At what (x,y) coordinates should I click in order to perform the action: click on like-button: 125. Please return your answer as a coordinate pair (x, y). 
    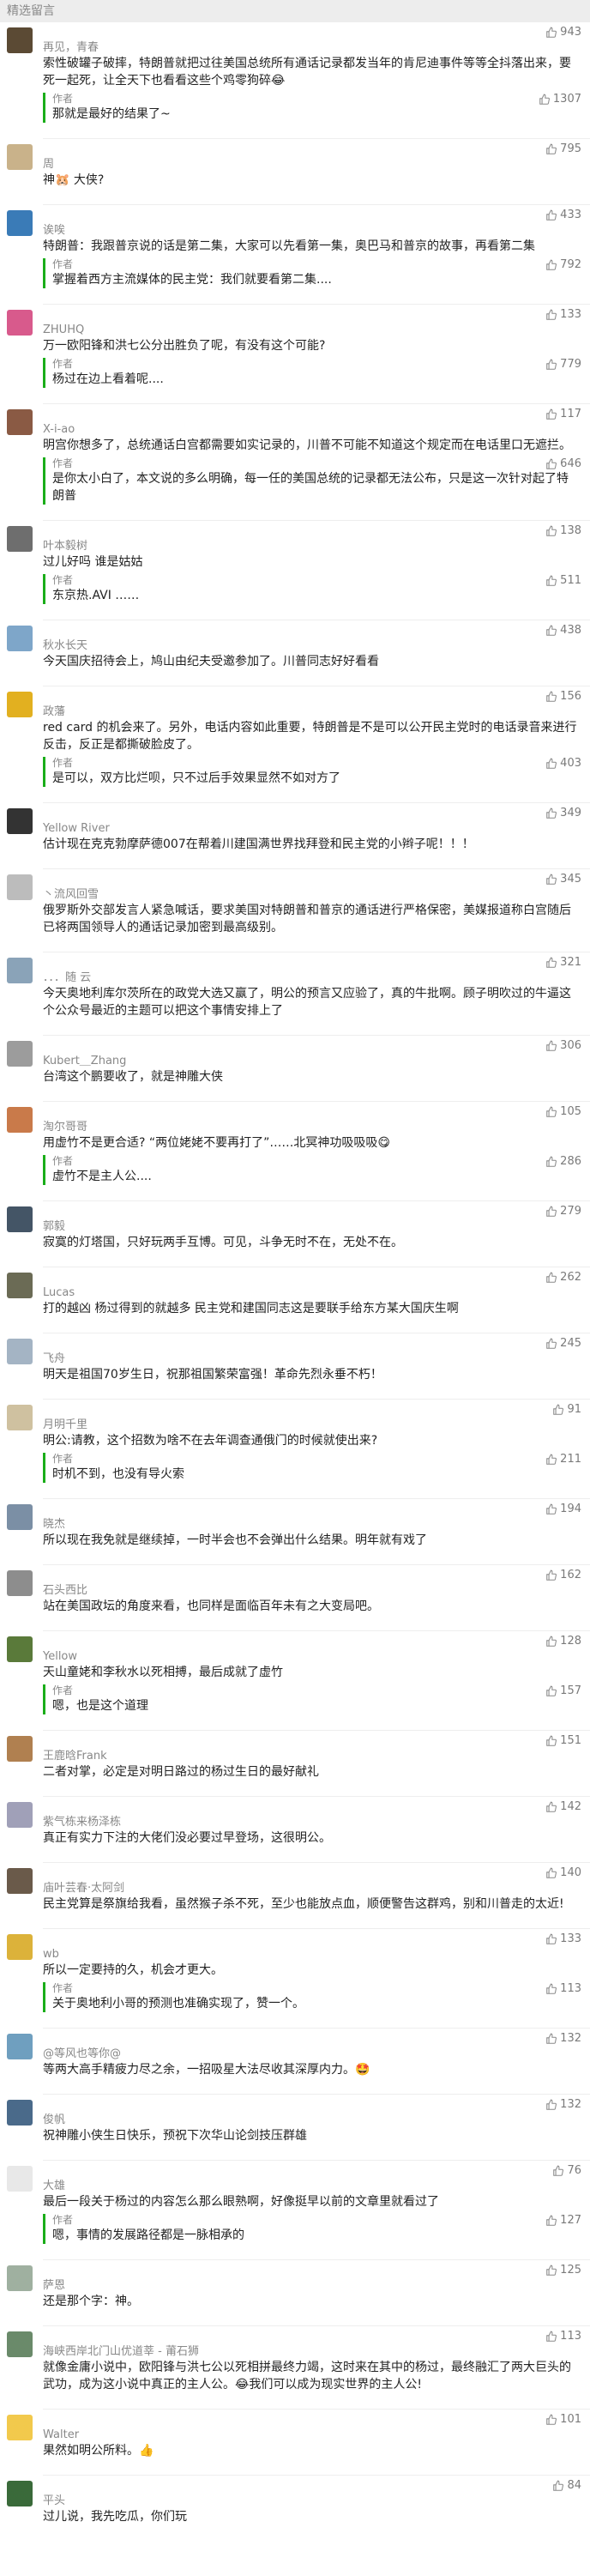
    Looking at the image, I should click on (563, 2270).